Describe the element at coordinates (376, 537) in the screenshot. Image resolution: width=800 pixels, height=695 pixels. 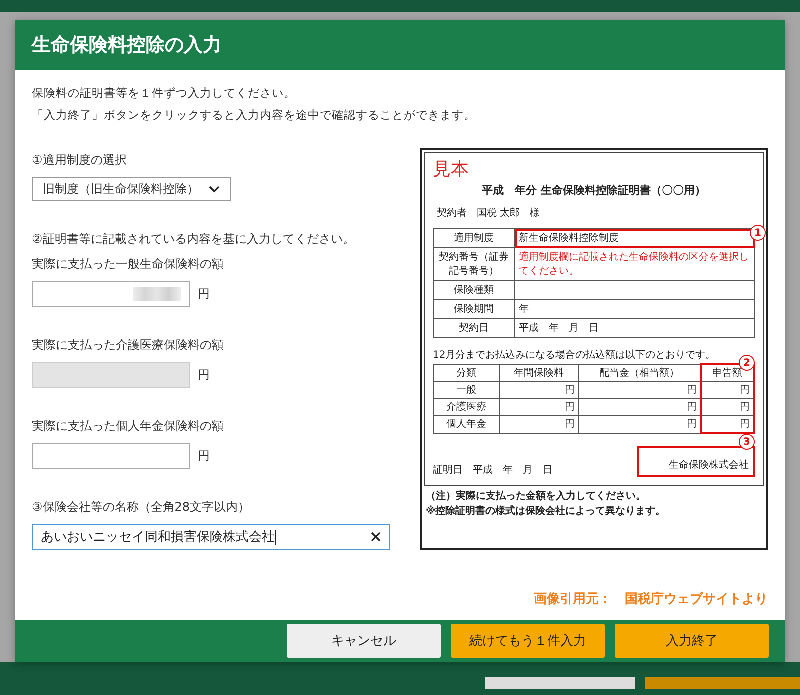
I see `clear-icon` at that location.